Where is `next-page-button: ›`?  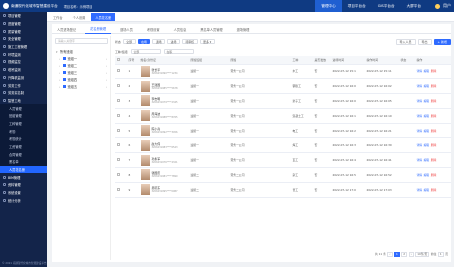 next-page-button: › is located at coordinates (411, 254).